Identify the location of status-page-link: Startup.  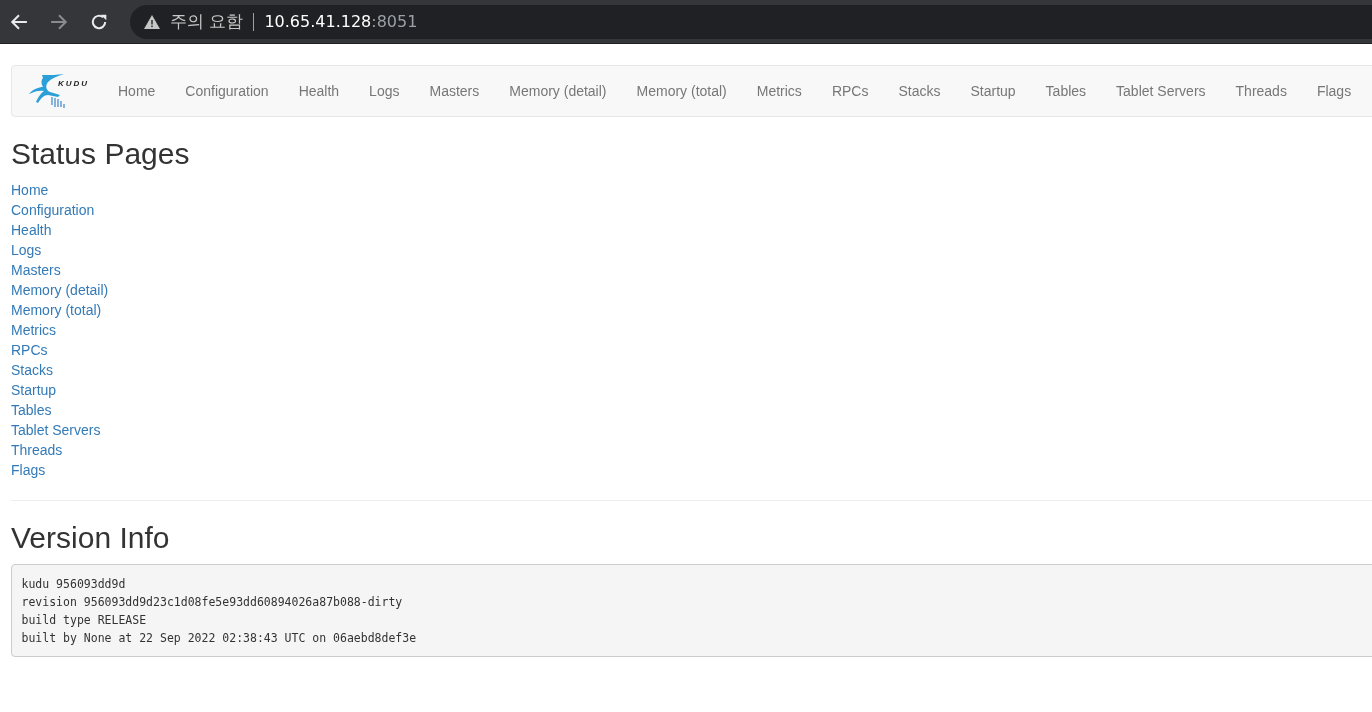
(34, 390).